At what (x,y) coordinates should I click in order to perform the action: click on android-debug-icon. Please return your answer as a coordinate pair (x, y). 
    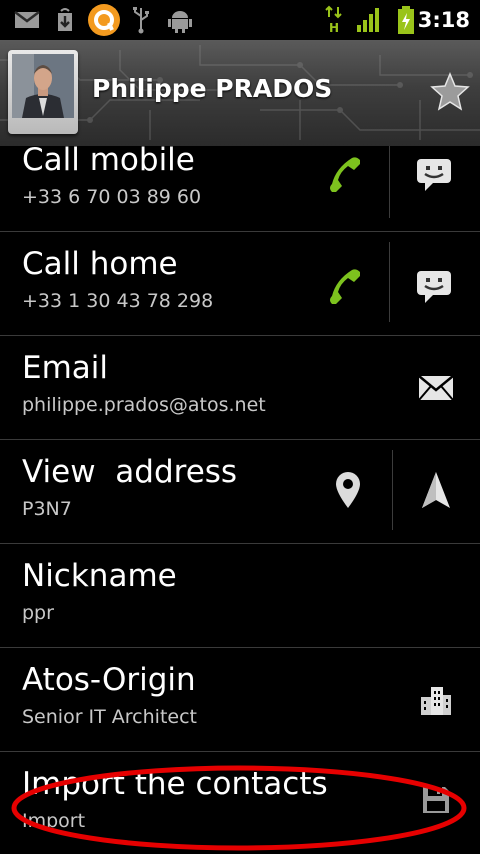
    Looking at the image, I should click on (180, 20).